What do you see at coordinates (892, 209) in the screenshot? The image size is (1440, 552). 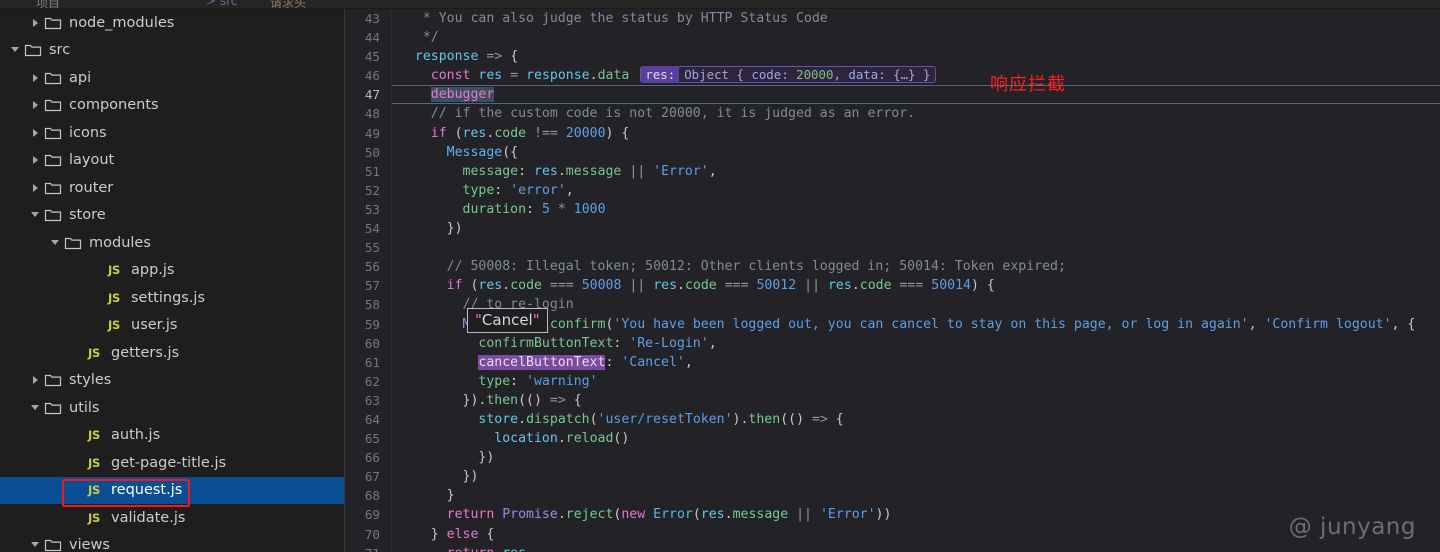 I see `code-line: 53 duration: 5 * 1000` at bounding box center [892, 209].